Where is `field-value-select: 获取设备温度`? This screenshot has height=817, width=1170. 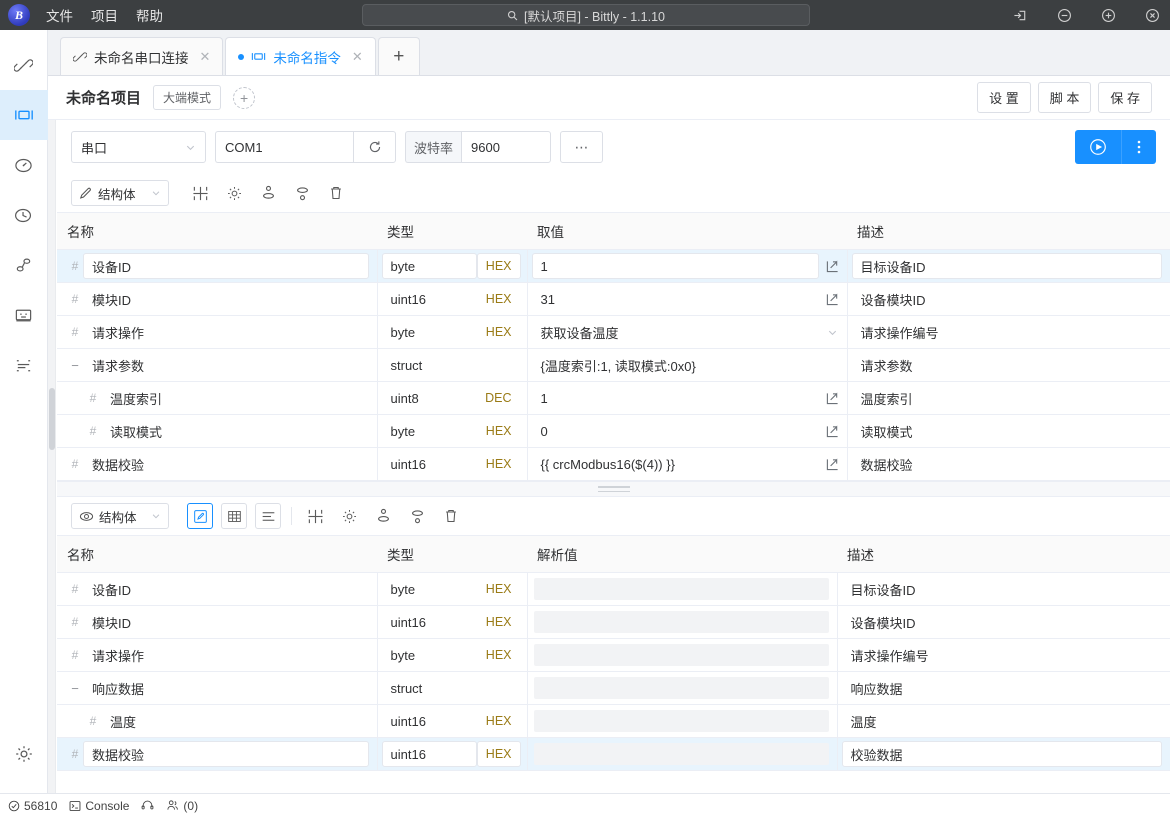 field-value-select: 获取设备温度 is located at coordinates (675, 332).